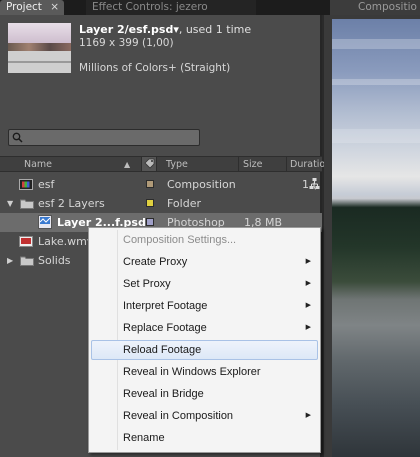 Image resolution: width=420 pixels, height=457 pixels. Describe the element at coordinates (17, 137) in the screenshot. I see `search-icon` at that location.